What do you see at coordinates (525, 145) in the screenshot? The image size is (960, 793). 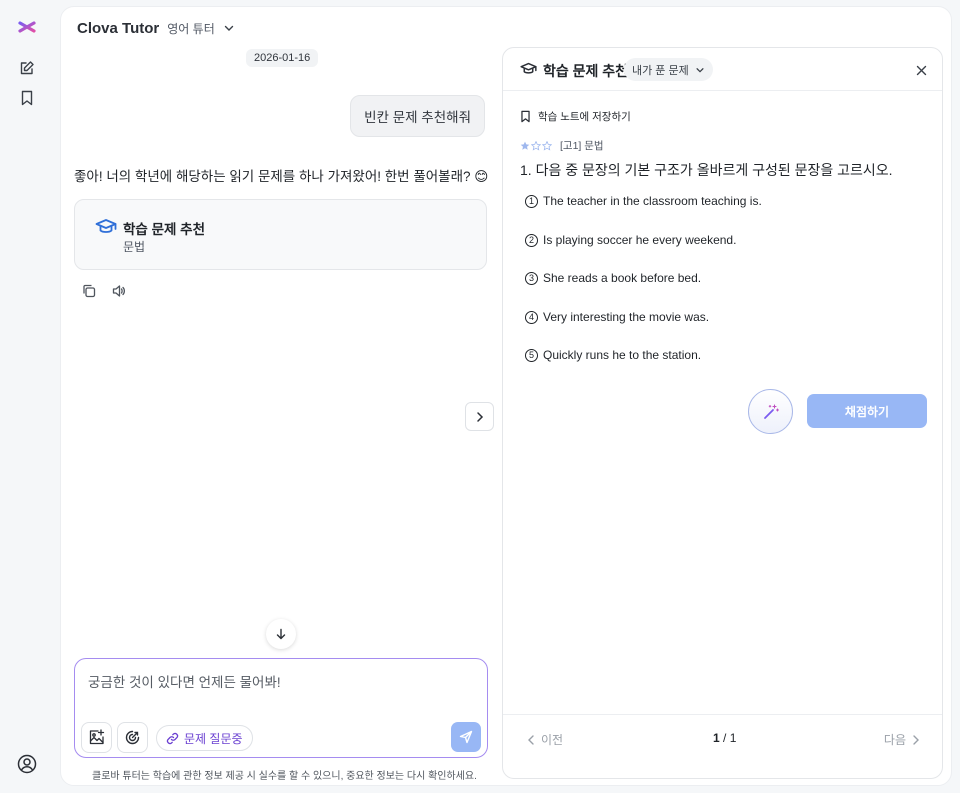 I see `star-filled-icon` at bounding box center [525, 145].